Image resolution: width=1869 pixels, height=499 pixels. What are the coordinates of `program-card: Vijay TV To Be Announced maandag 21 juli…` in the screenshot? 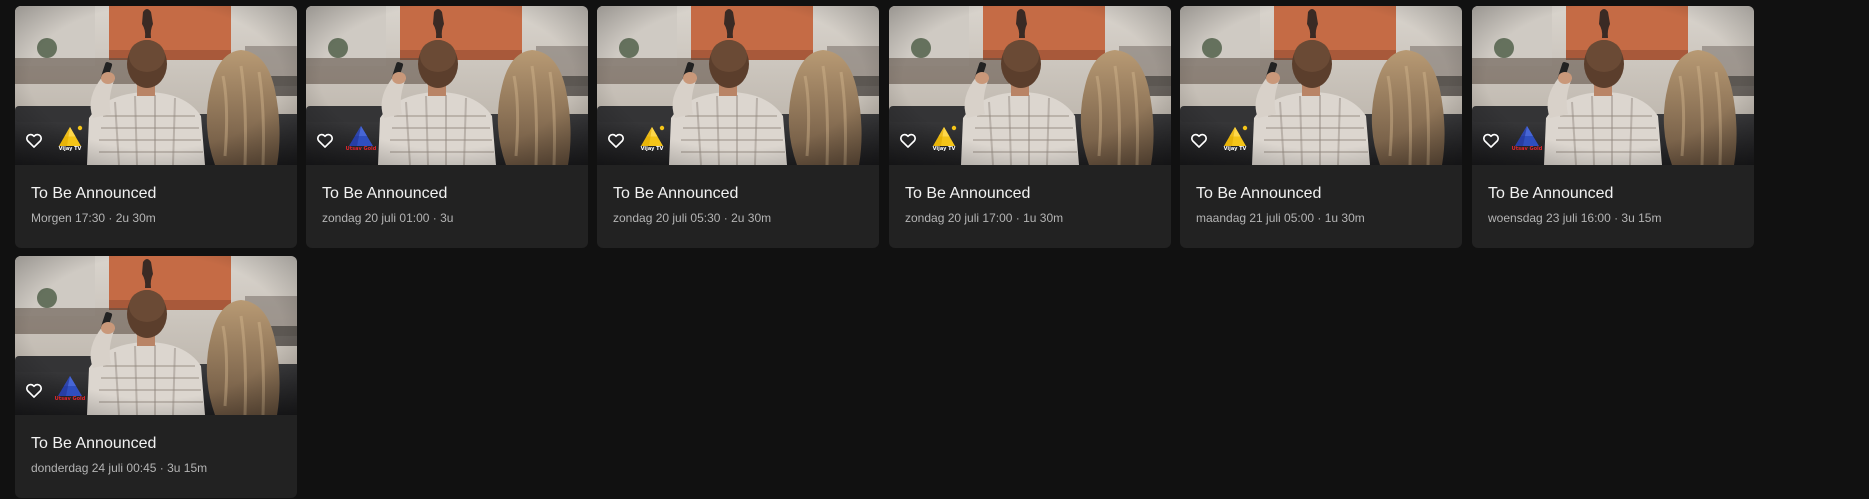 It's located at (1321, 127).